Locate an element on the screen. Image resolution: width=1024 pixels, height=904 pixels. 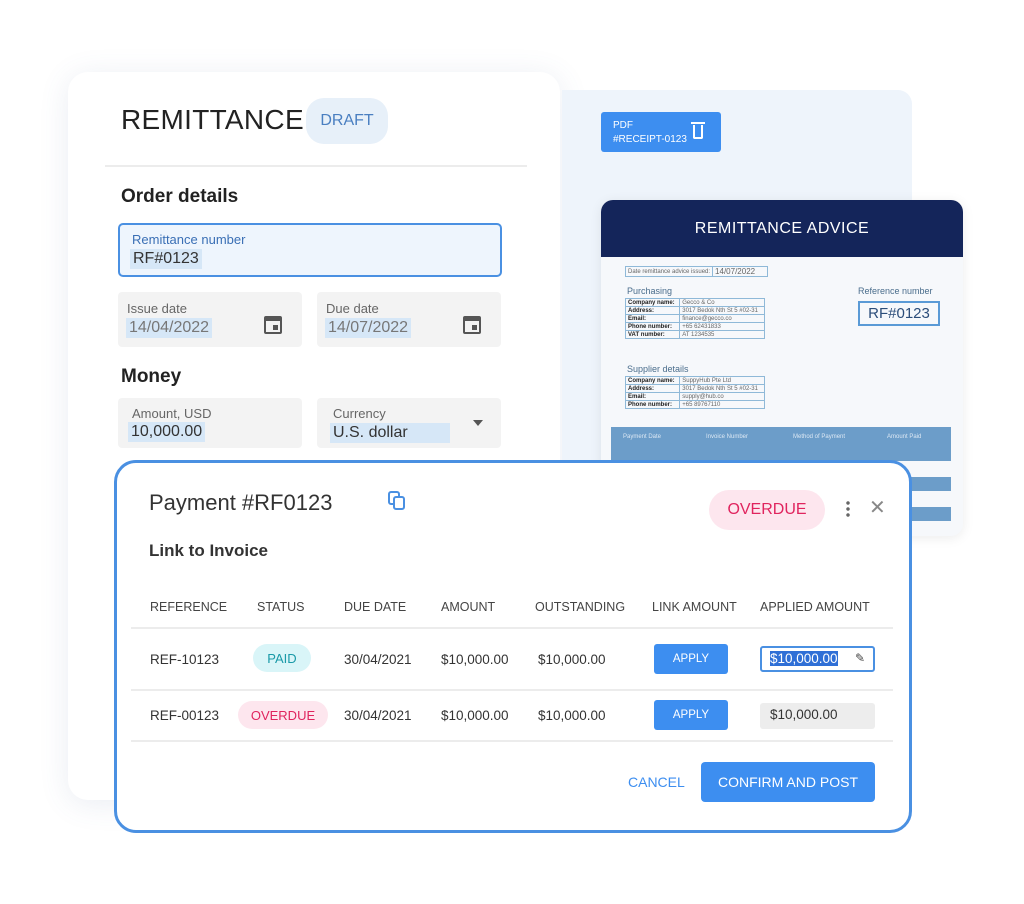
draft-badge: DRAFT is located at coordinates (347, 121).